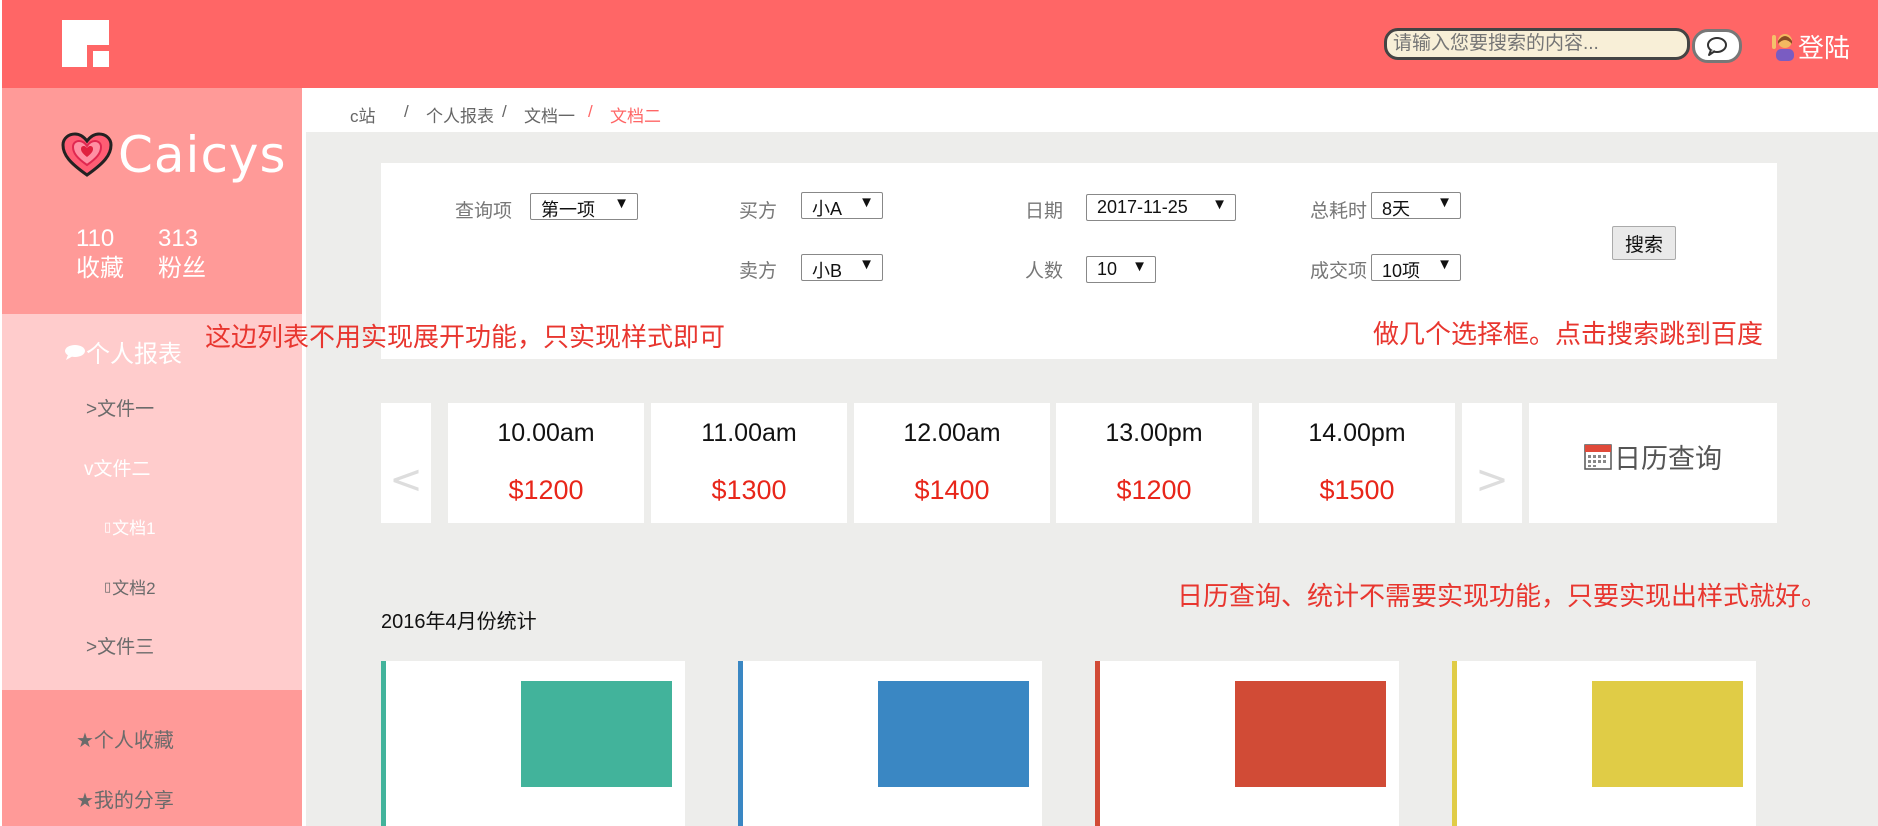 The width and height of the screenshot is (1878, 826). I want to click on menu-personal-report: 个人报表, so click(123, 351).